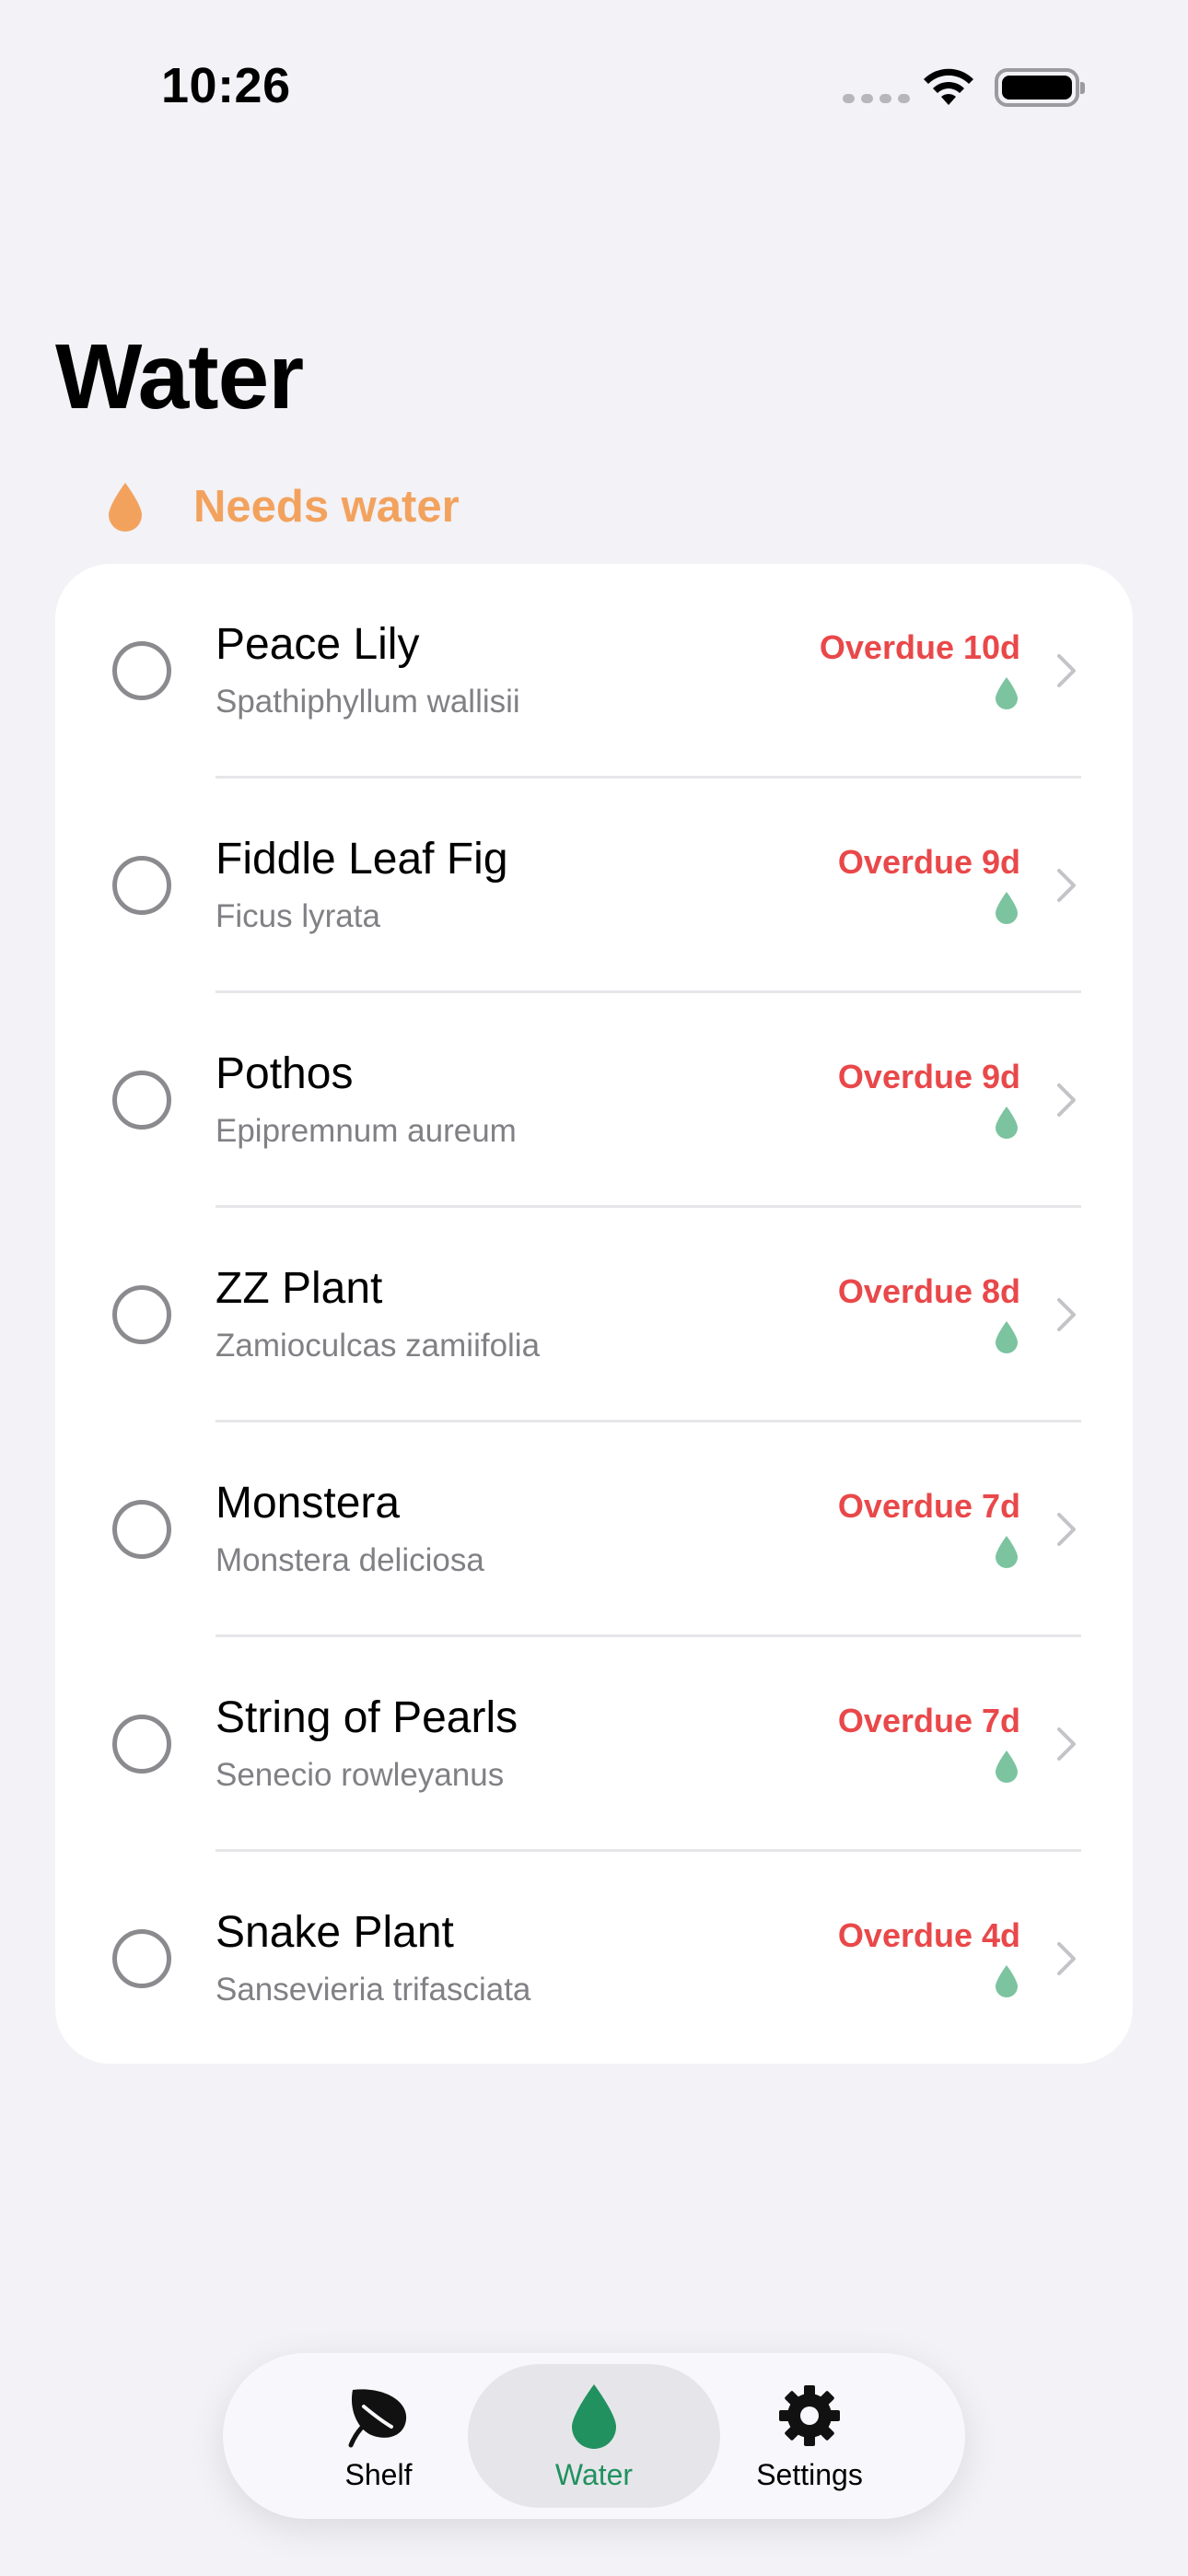 This screenshot has width=1188, height=2576. I want to click on plant-scientific-name: Senecio rowleyanus, so click(360, 1775).